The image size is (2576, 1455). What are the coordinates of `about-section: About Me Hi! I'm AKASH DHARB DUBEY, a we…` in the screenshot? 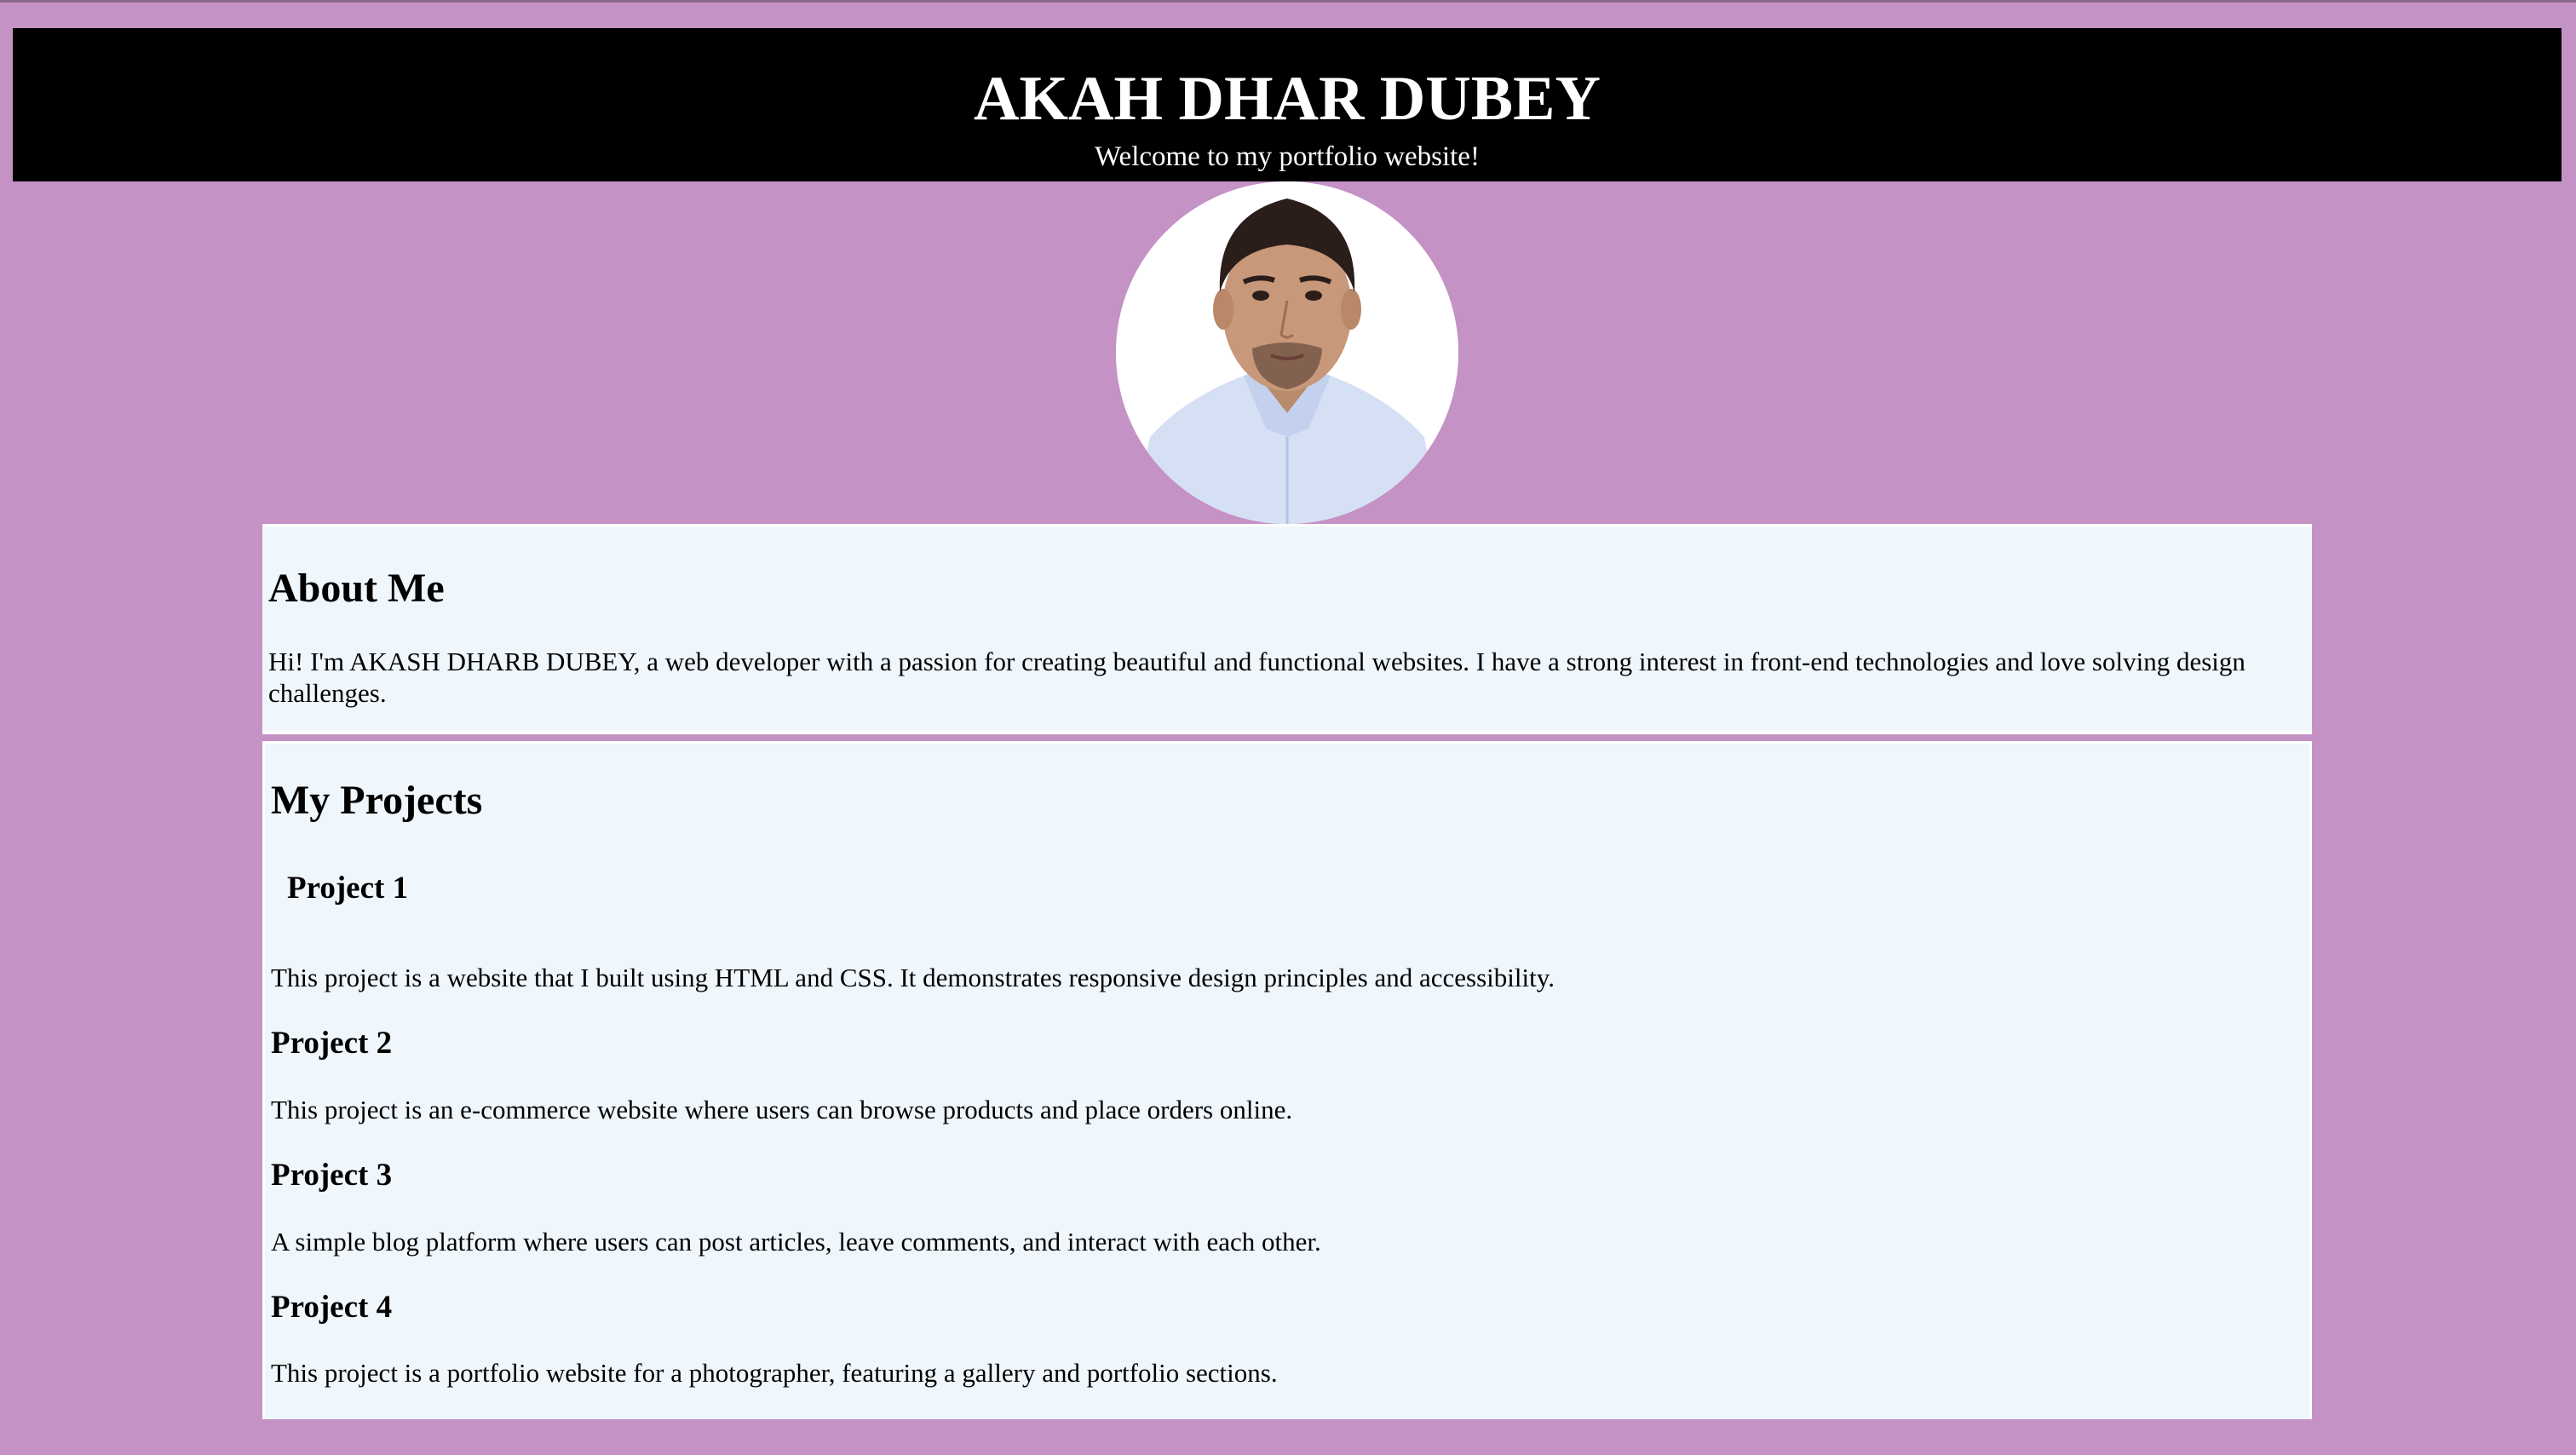 It's located at (1287, 629).